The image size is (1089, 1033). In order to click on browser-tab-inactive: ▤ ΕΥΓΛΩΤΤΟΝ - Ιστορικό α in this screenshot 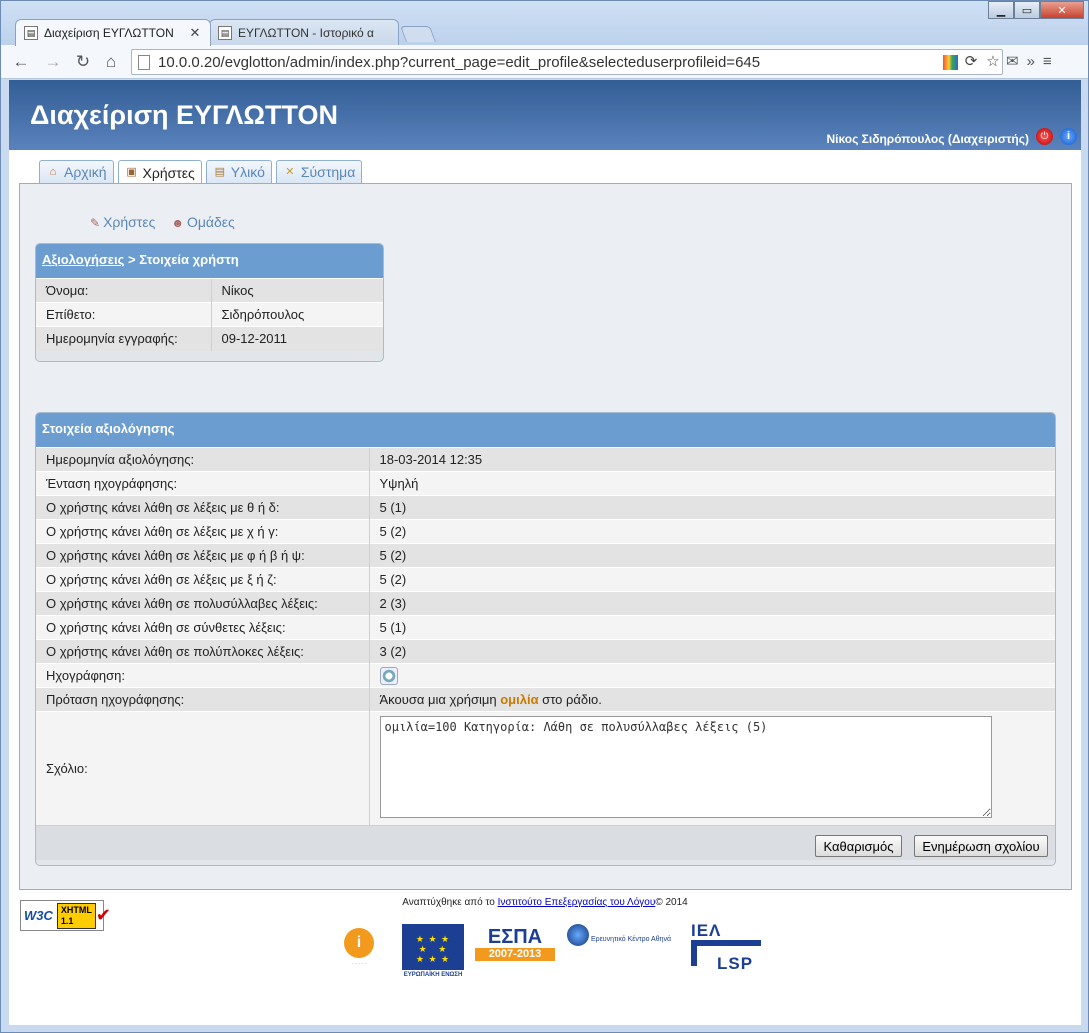, I will do `click(304, 32)`.